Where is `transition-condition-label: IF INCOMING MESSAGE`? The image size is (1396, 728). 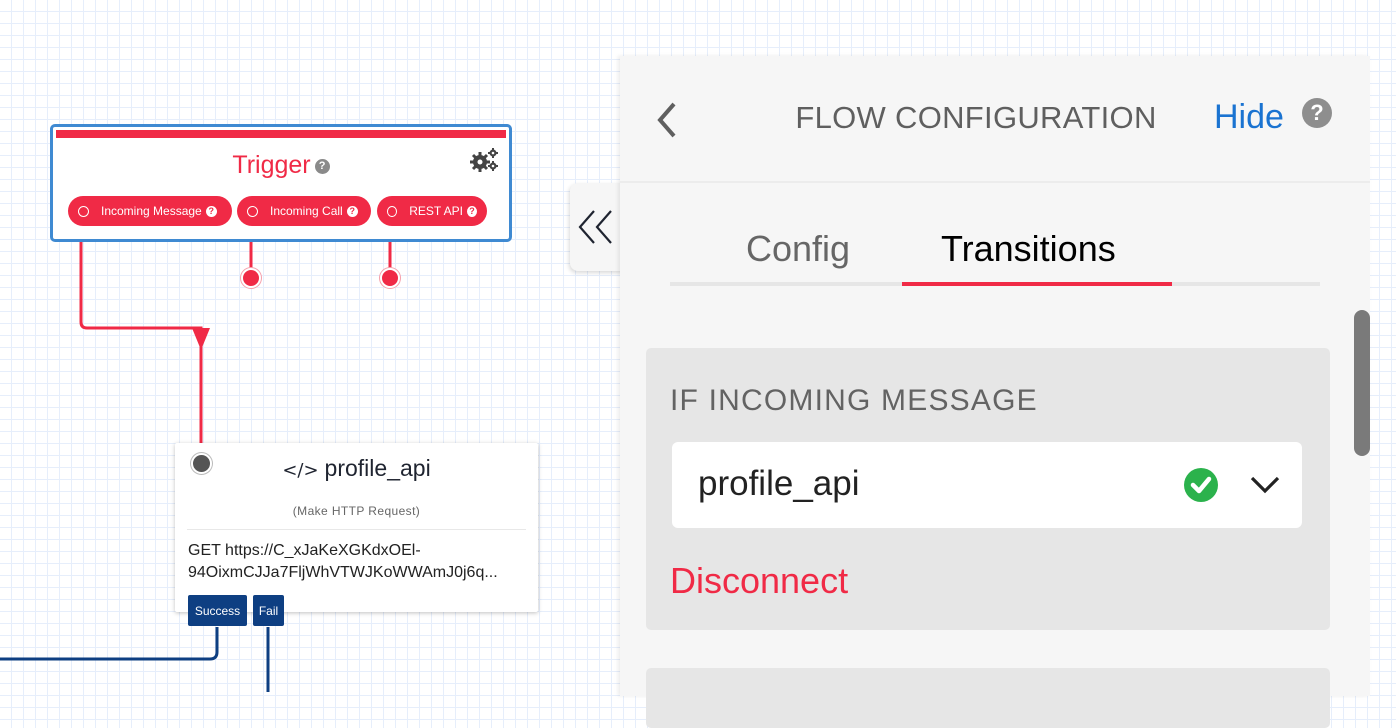
transition-condition-label: IF INCOMING MESSAGE is located at coordinates (854, 400).